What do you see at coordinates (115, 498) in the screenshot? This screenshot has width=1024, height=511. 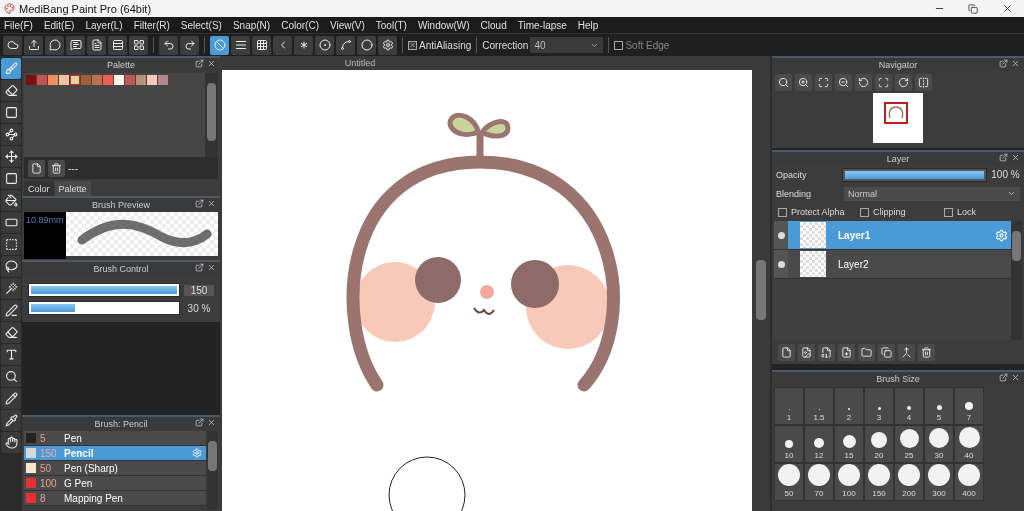 I see `brush-item: 8 Mapping Pen` at bounding box center [115, 498].